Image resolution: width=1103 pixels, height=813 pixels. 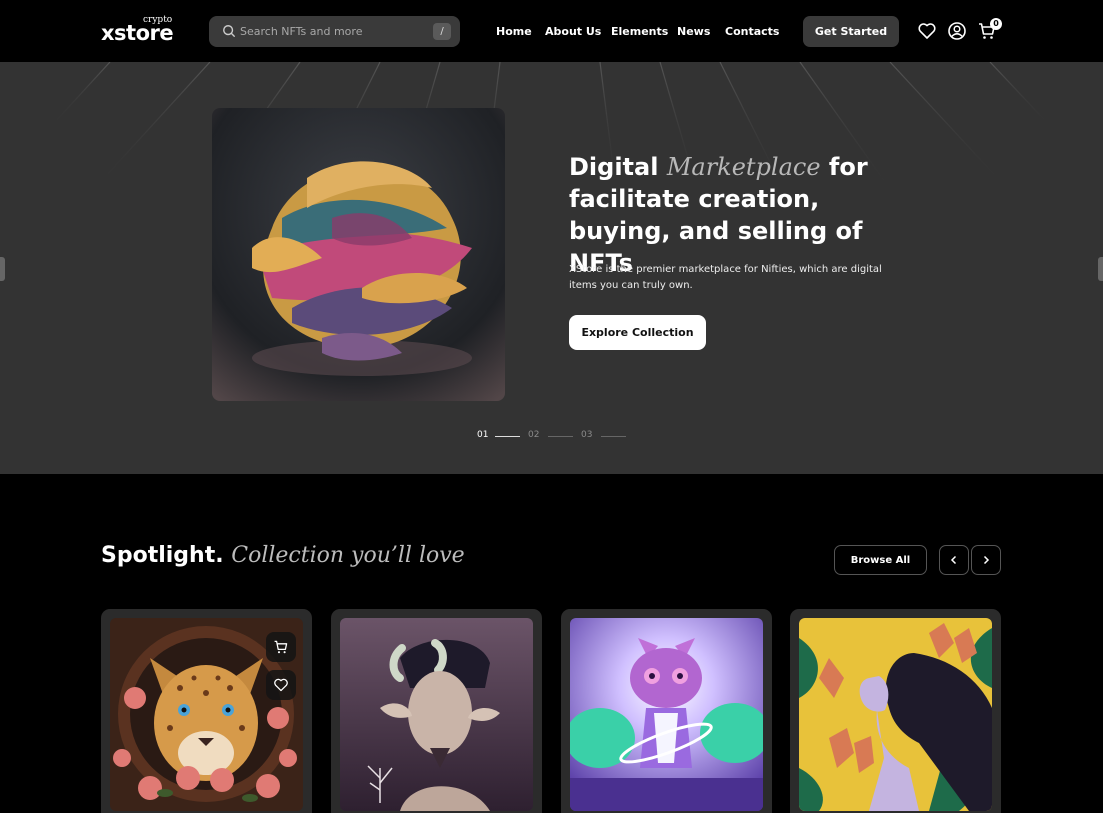 I want to click on nft-image-pink-creature, so click(x=666, y=714).